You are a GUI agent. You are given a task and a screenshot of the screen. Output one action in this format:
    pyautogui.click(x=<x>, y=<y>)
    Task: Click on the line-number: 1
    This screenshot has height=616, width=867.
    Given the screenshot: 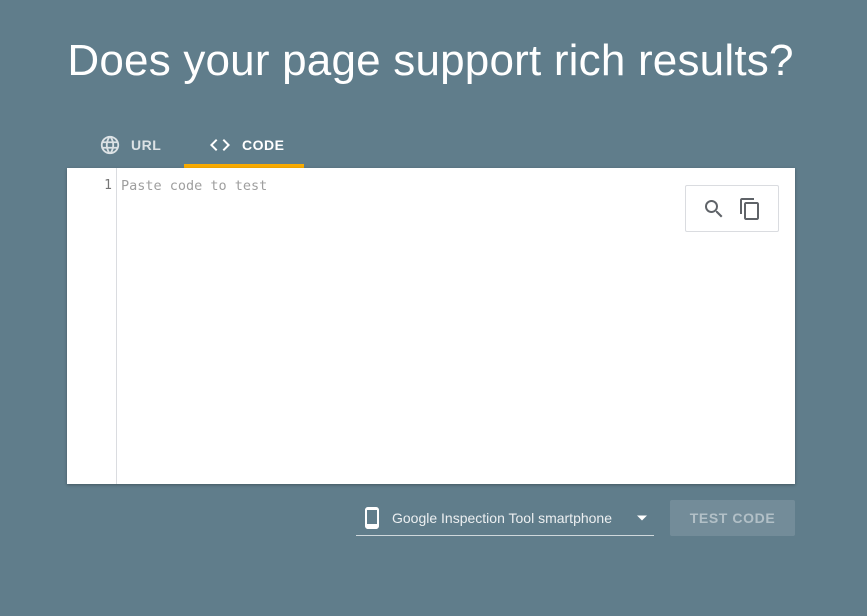 What is the action you would take?
    pyautogui.click(x=108, y=185)
    